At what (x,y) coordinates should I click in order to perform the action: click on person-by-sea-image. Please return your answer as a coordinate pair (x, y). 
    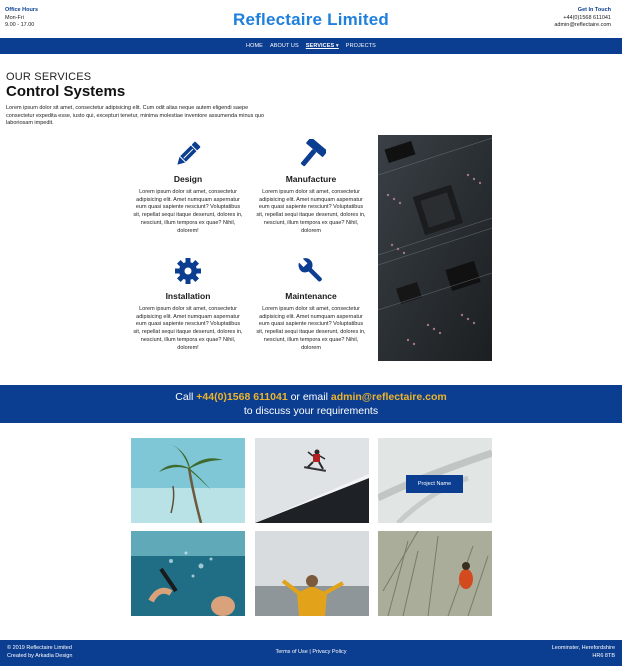
    Looking at the image, I should click on (312, 573).